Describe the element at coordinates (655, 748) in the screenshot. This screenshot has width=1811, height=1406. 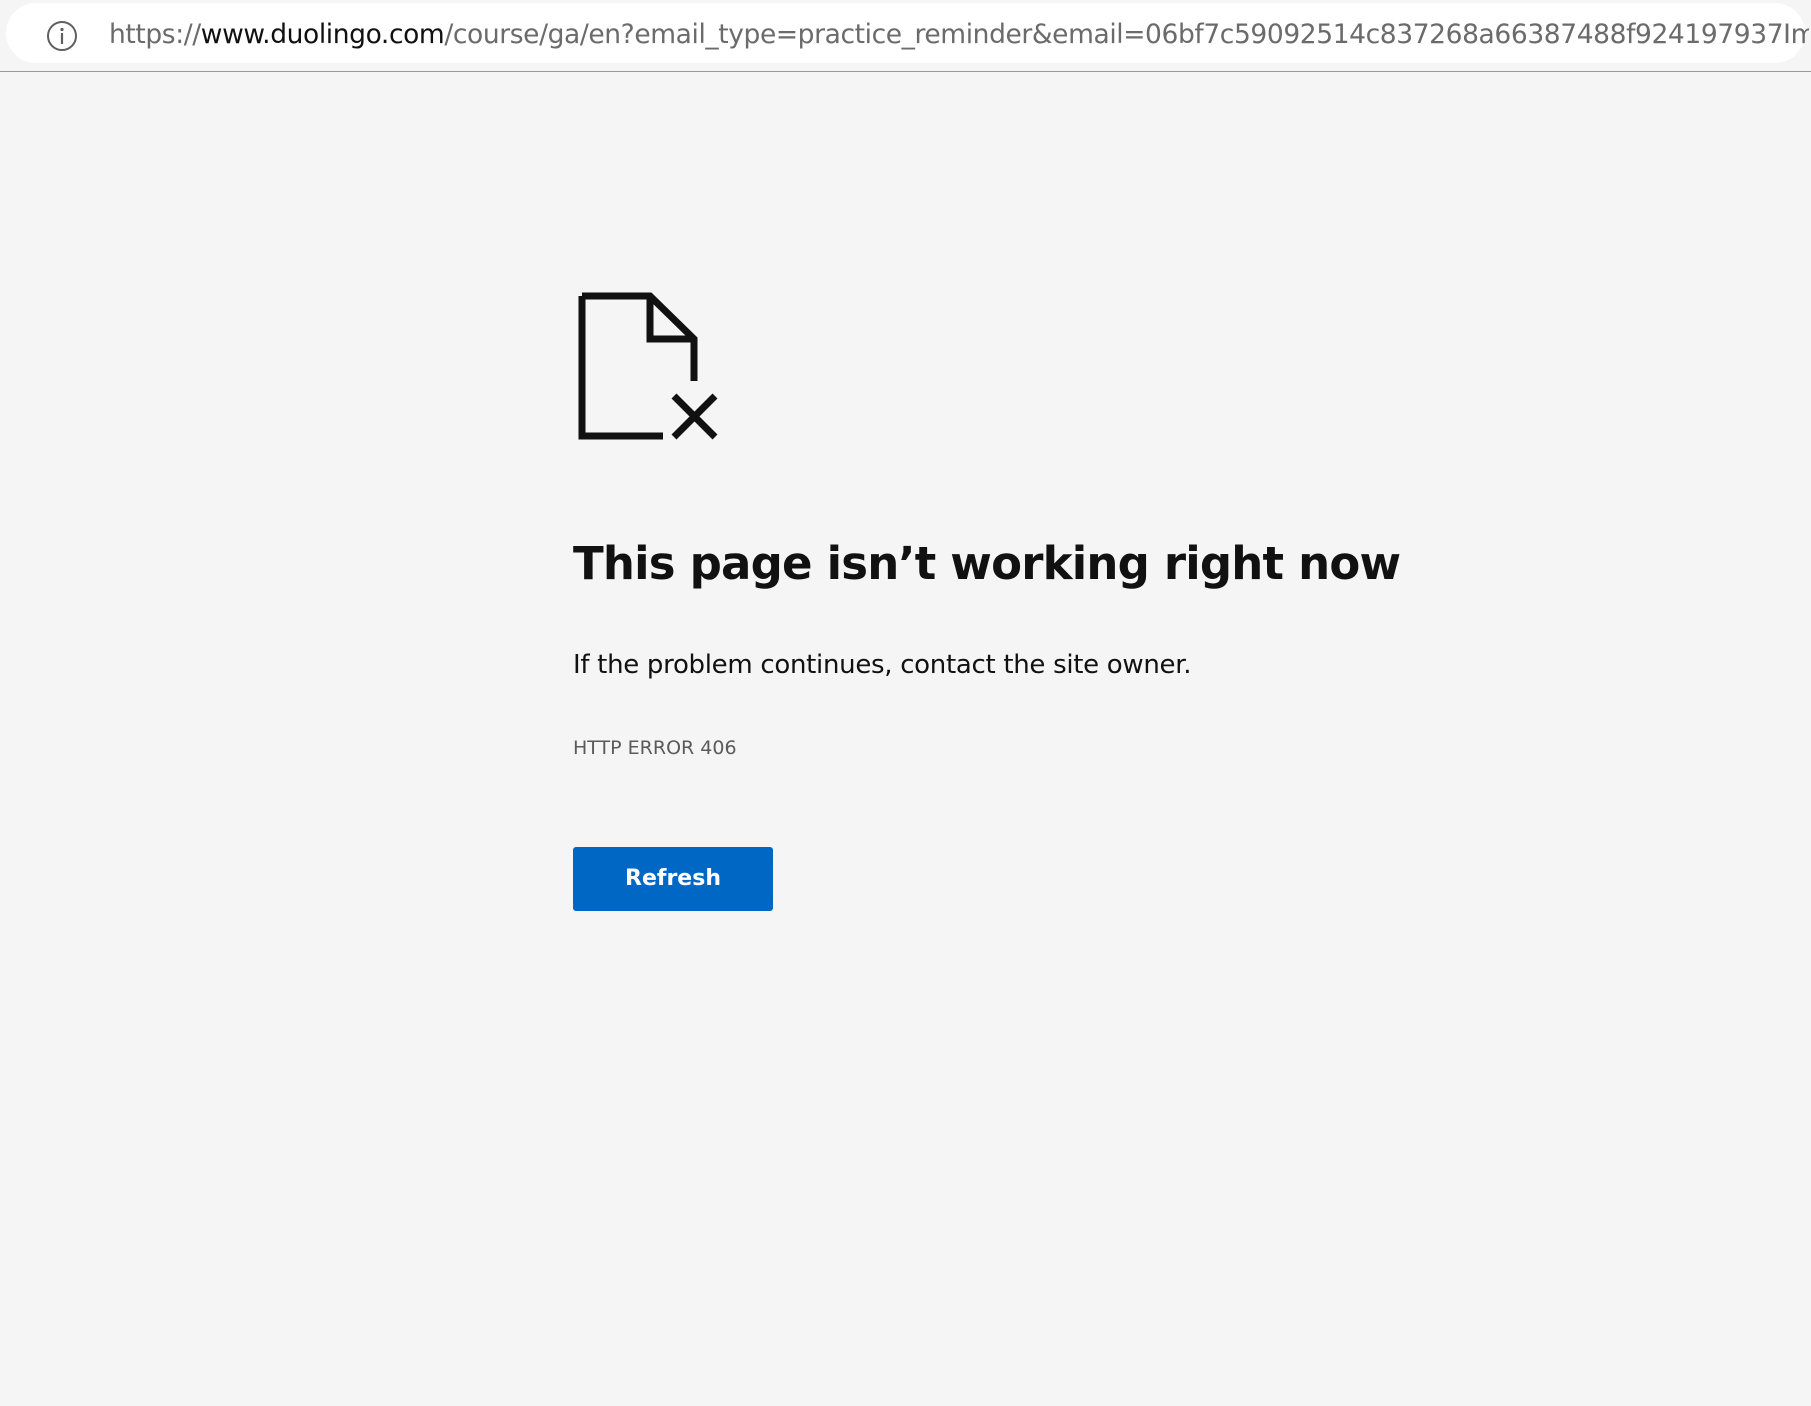
I see `error-code: HTTP ERROR 406` at that location.